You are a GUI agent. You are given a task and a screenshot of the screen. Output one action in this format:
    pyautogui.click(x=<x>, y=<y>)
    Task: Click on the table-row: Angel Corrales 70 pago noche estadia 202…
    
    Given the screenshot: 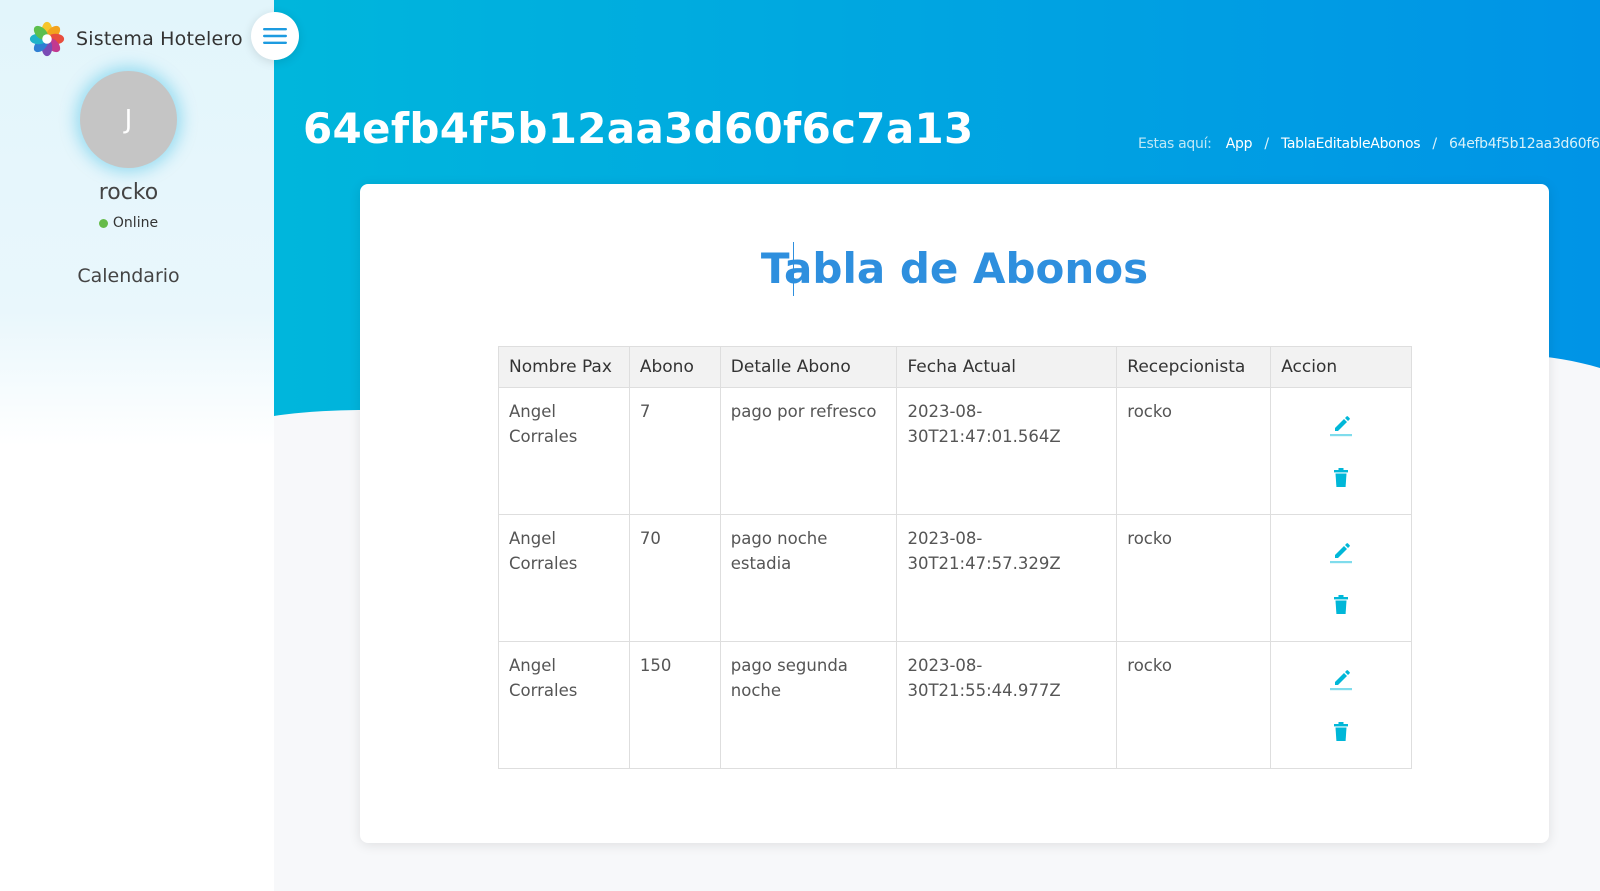 What is the action you would take?
    pyautogui.click(x=955, y=578)
    